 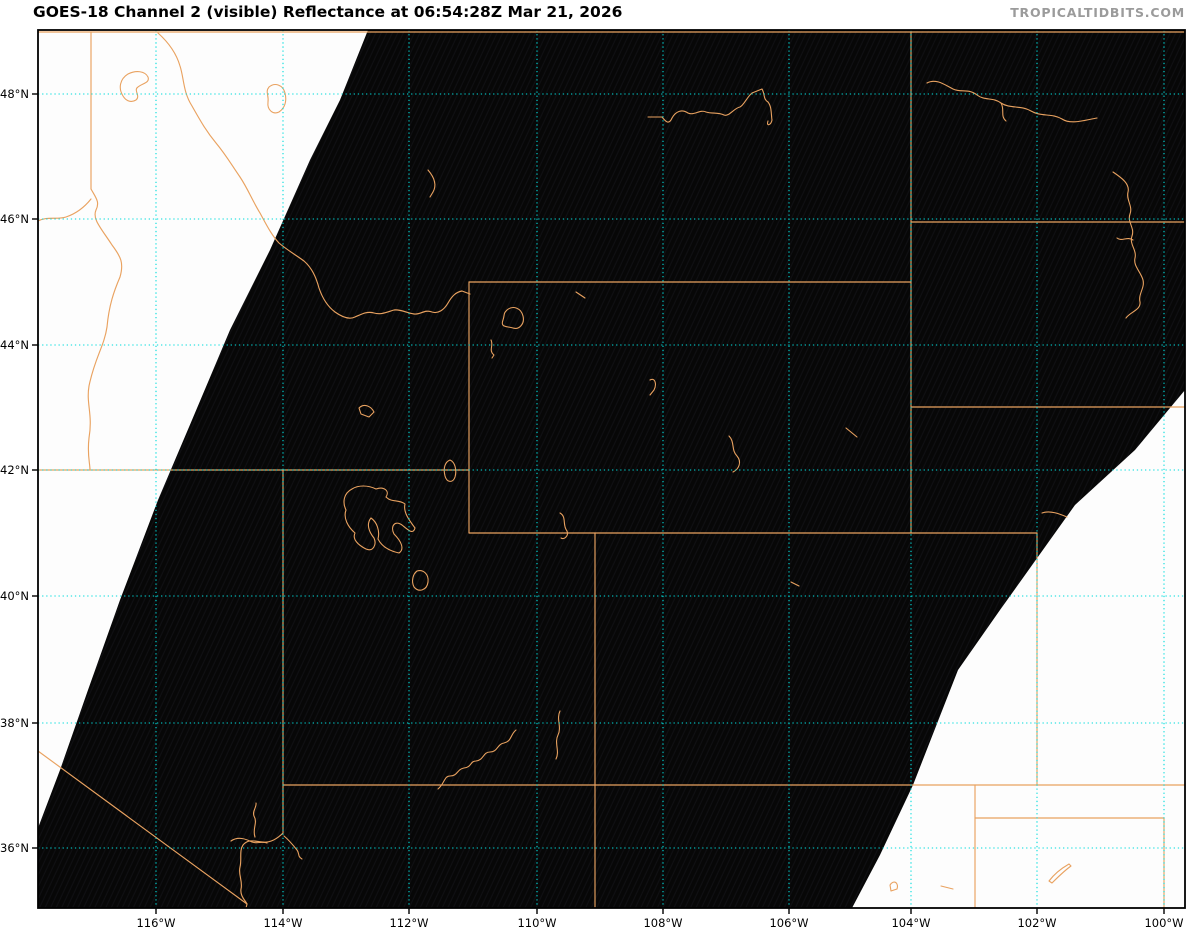 What do you see at coordinates (1036, 922) in the screenshot?
I see `longitude-tick-label: 102°W` at bounding box center [1036, 922].